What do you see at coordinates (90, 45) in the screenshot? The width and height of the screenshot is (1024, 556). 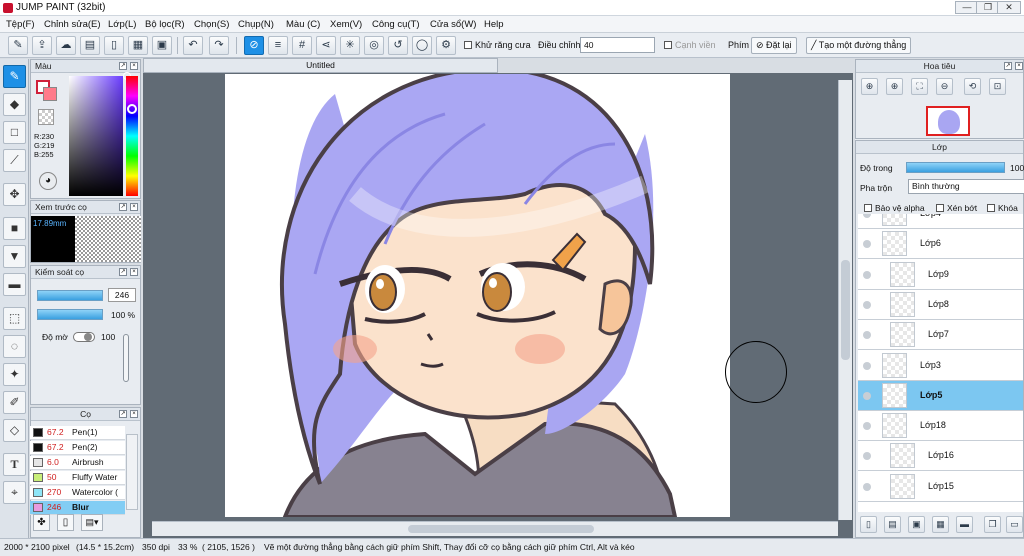 I see `comment-icon: ▤` at bounding box center [90, 45].